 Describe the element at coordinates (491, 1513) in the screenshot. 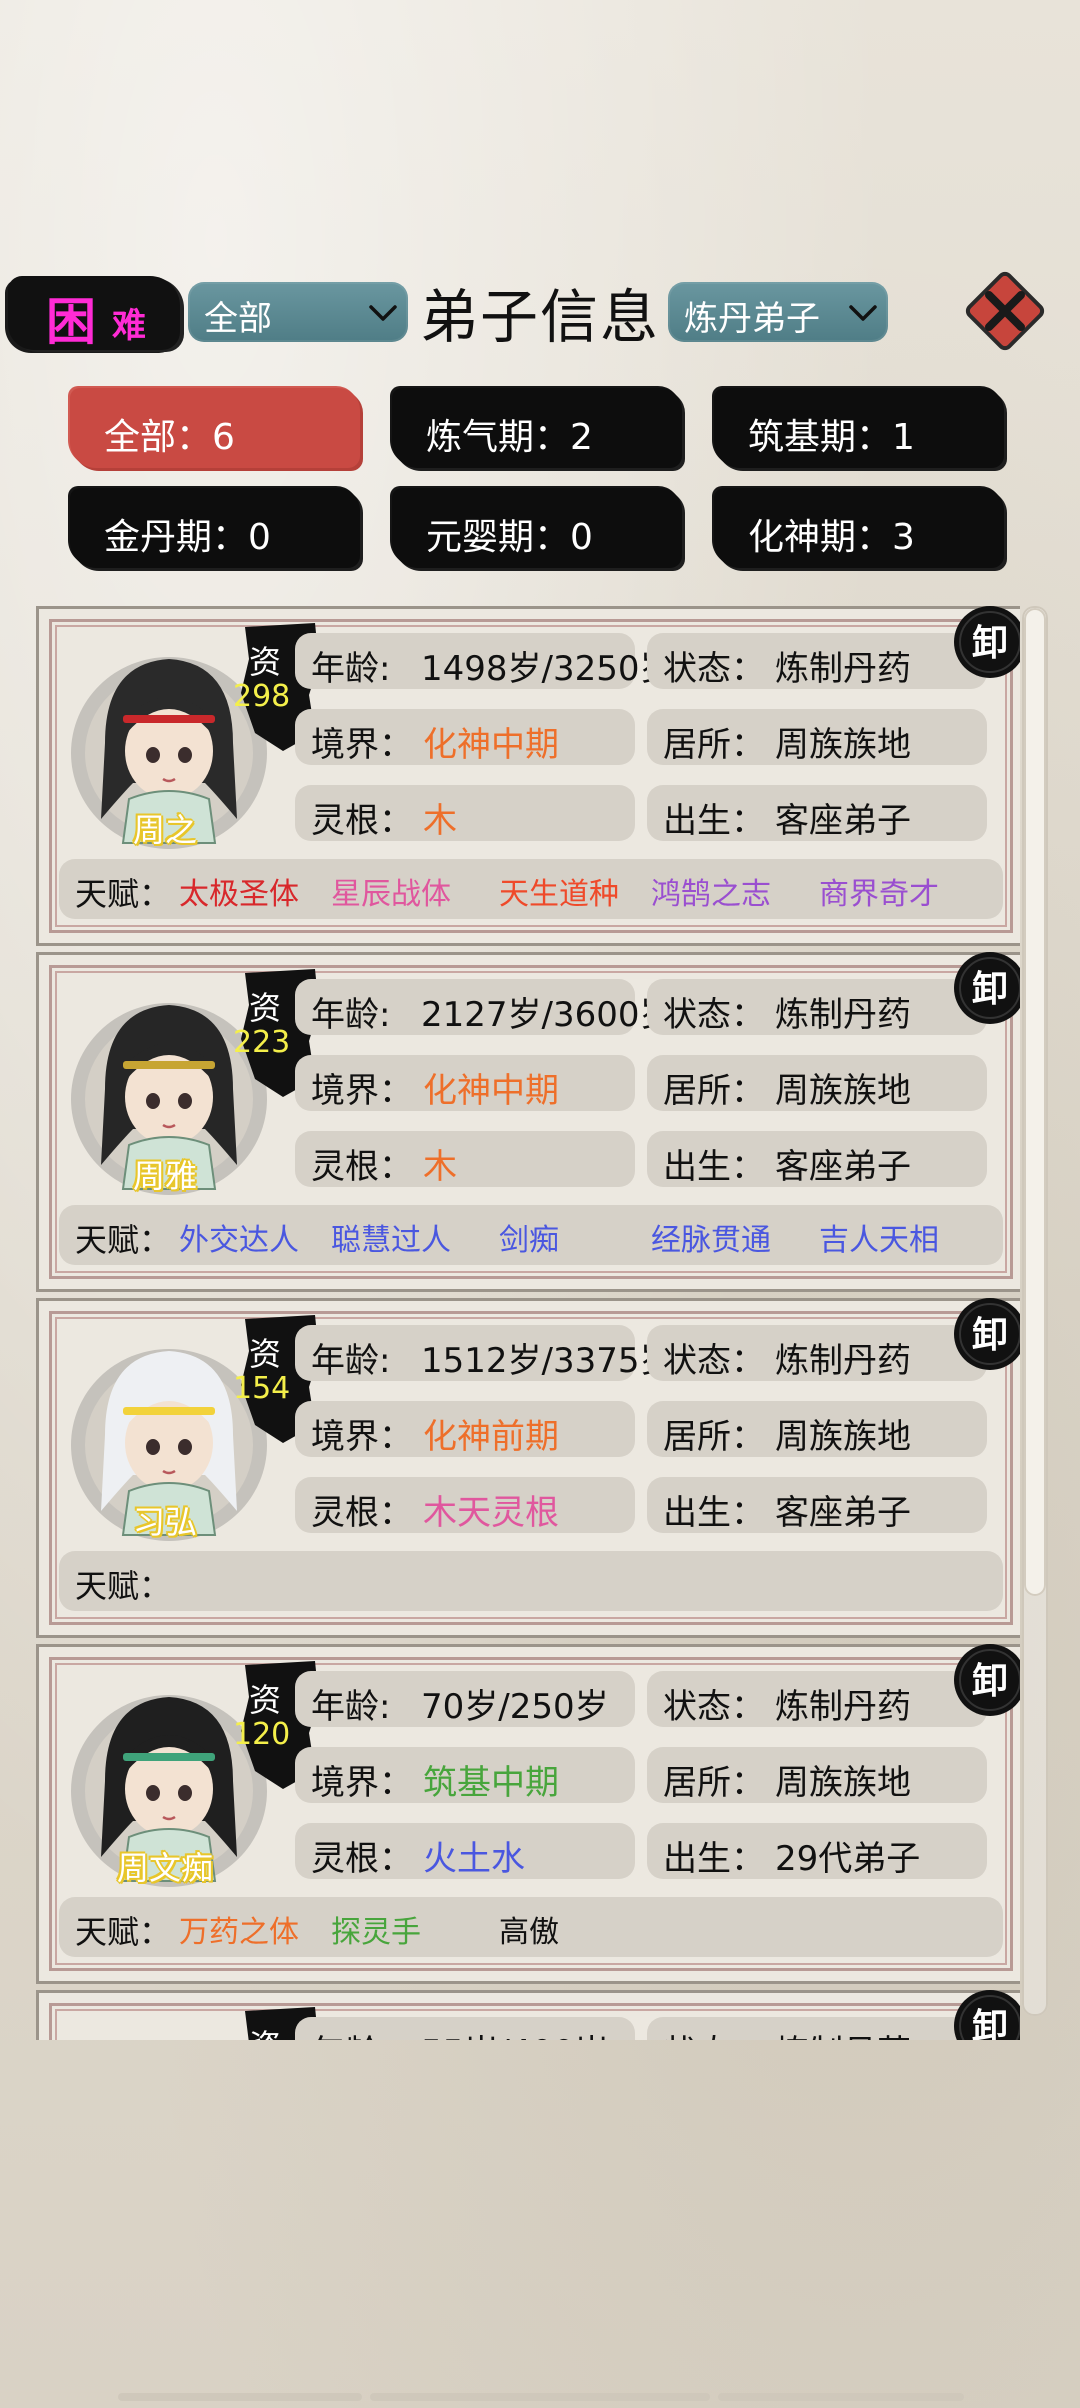

I see `spirit-root-value: 木天灵根` at that location.